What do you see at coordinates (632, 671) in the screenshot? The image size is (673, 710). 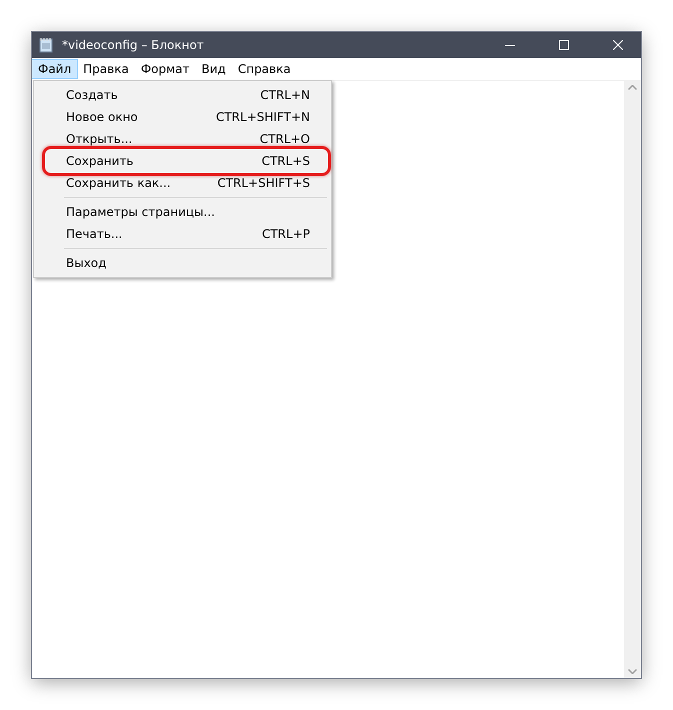 I see `scroll-down-icon` at bounding box center [632, 671].